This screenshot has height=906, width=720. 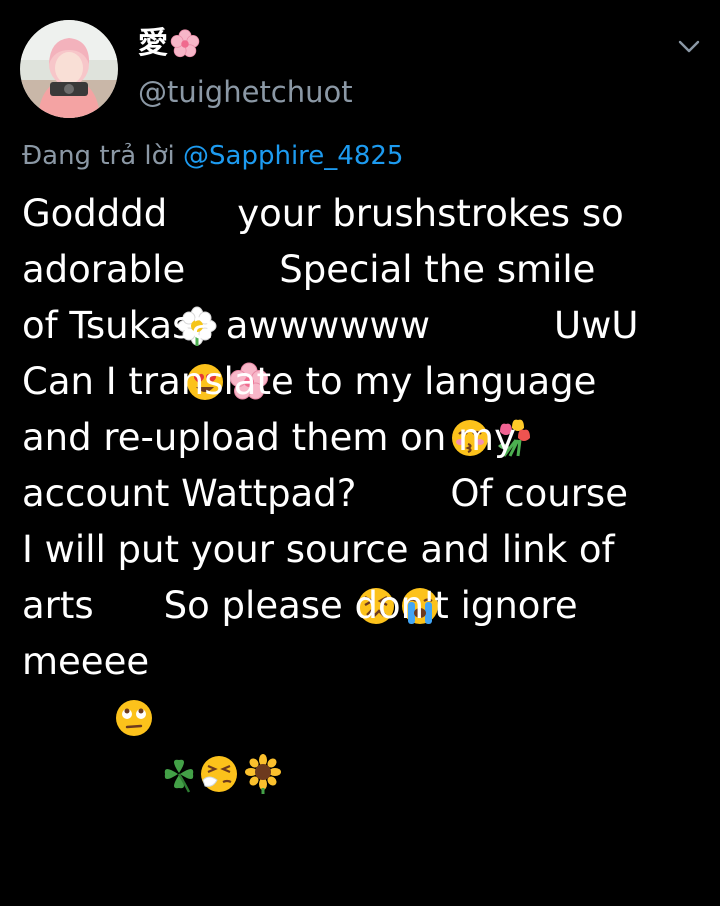 I want to click on tweet-text-segment: arts, so click(x=58, y=605).